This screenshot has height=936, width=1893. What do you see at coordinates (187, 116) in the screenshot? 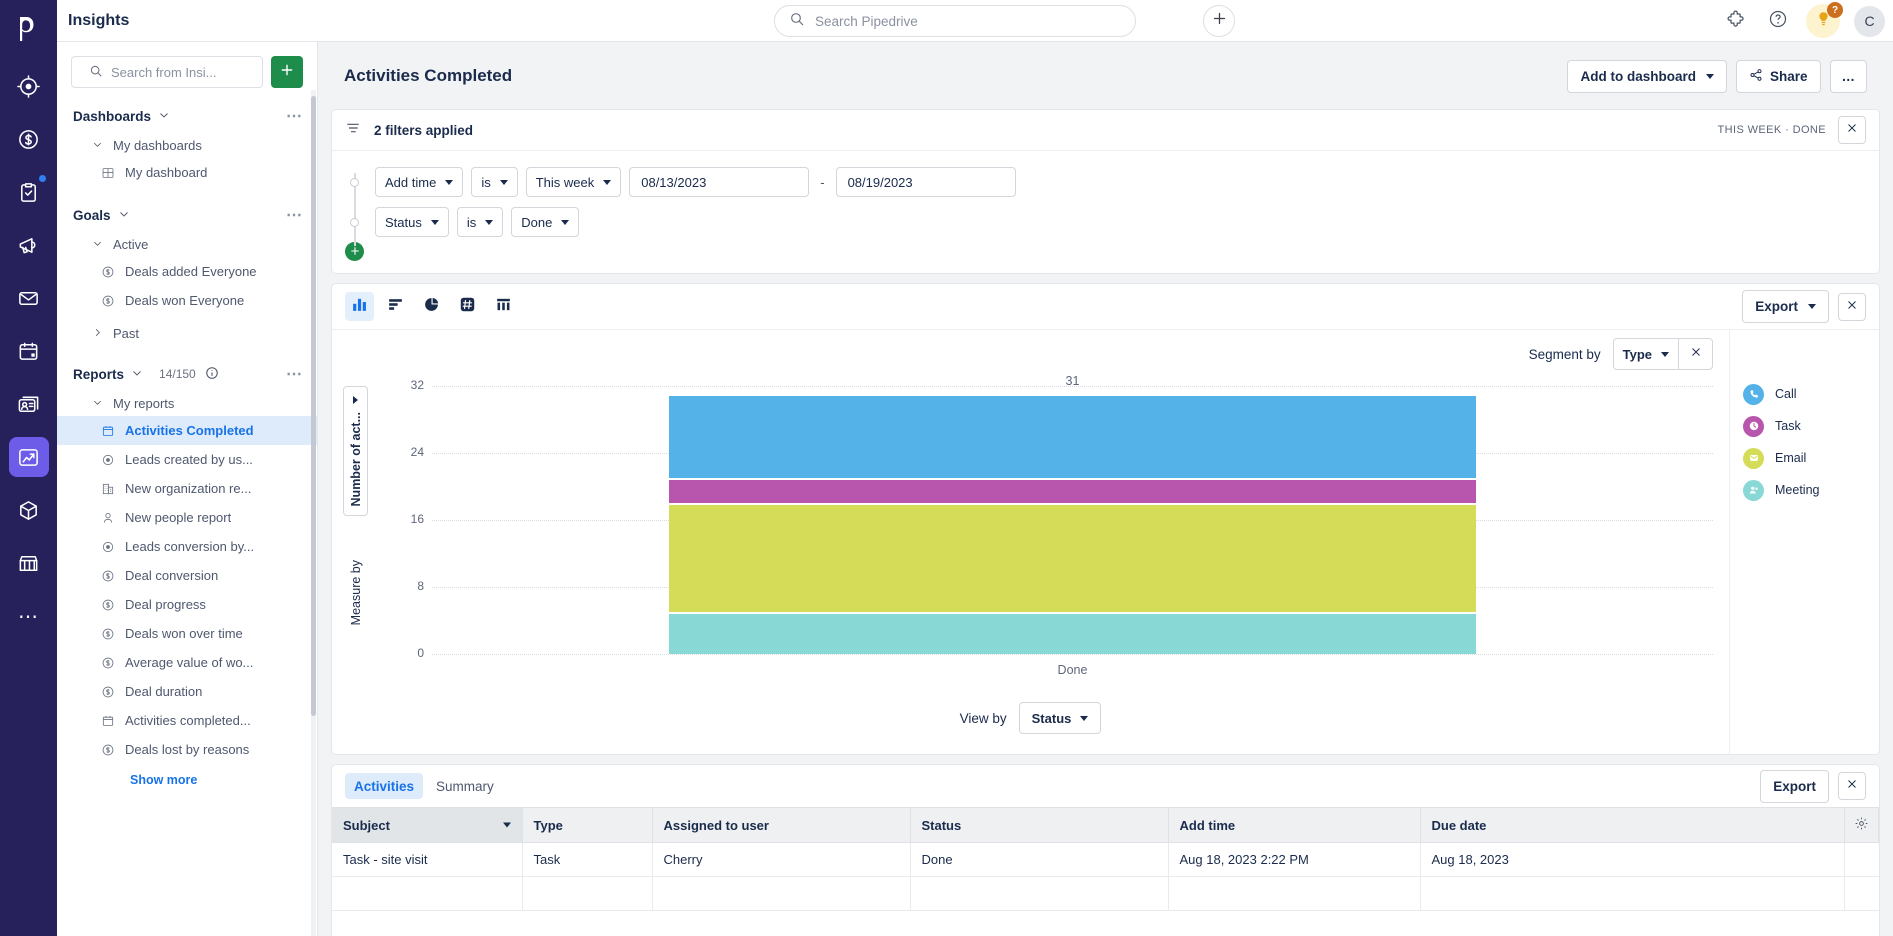
I see `sidebar-group-header-dashboards: Dashboards ⋯` at bounding box center [187, 116].